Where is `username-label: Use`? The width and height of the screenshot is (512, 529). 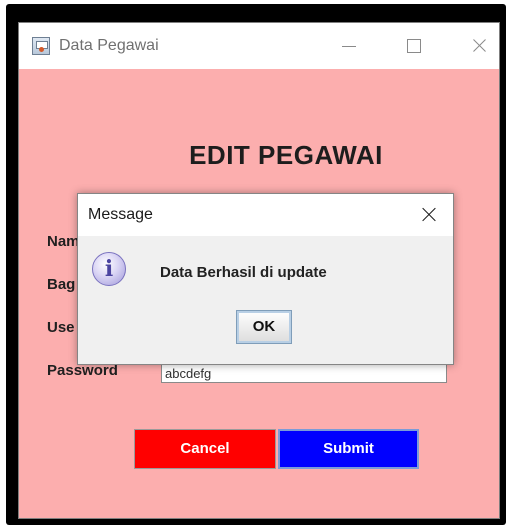
username-label: Use is located at coordinates (61, 327).